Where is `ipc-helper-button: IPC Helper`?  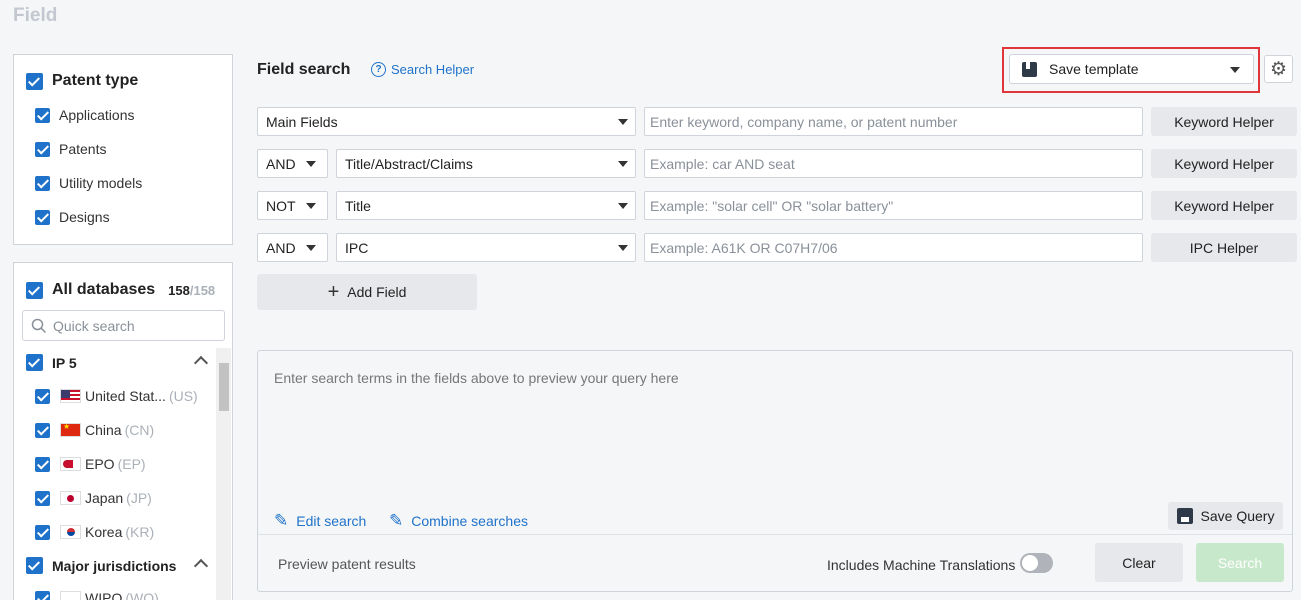 ipc-helper-button: IPC Helper is located at coordinates (1224, 247).